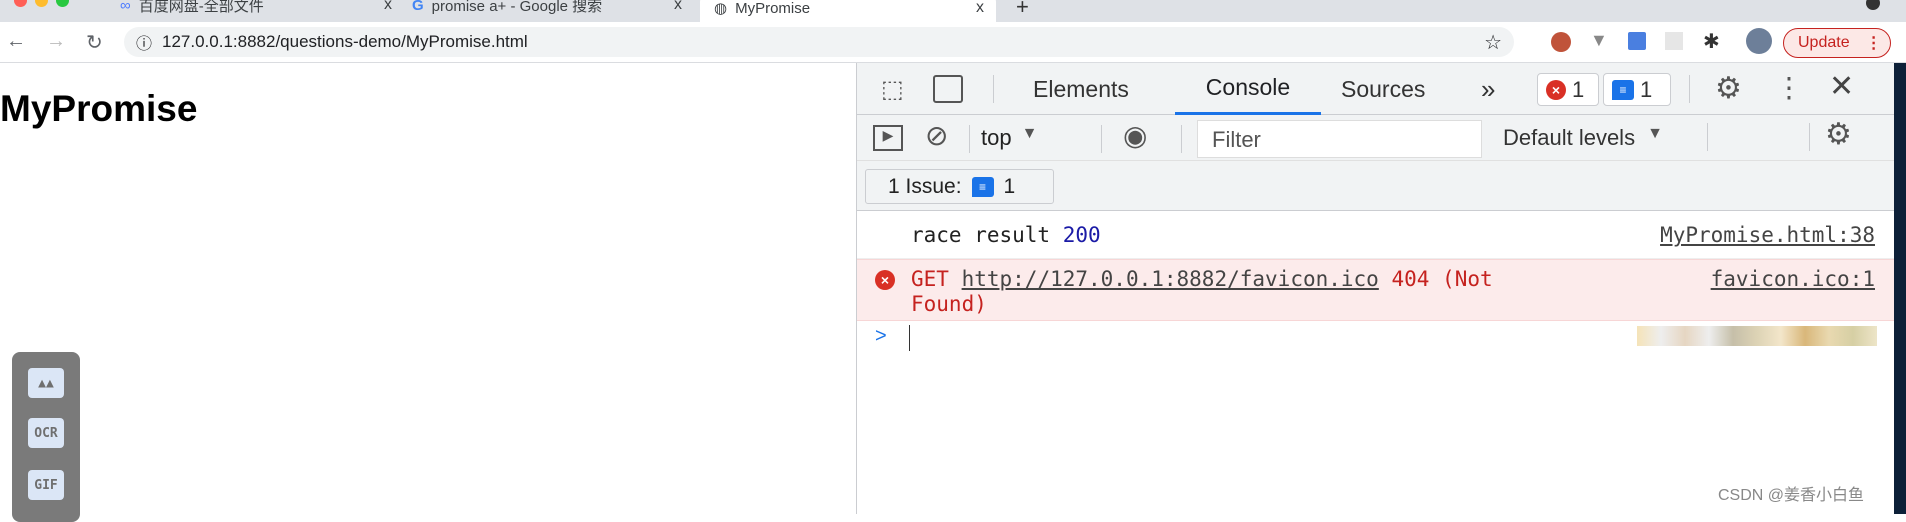  What do you see at coordinates (1841, 86) in the screenshot?
I see `close-devtools-icon: ✕` at bounding box center [1841, 86].